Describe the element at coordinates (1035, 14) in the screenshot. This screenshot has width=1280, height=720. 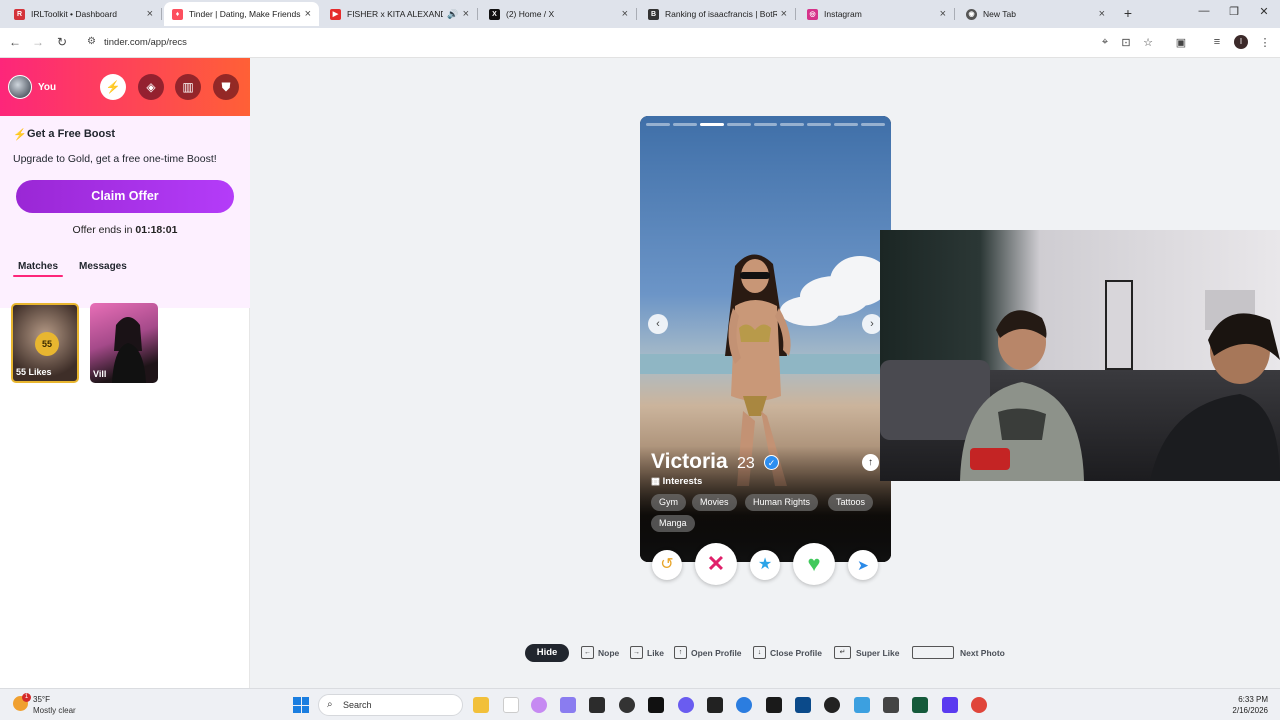
I see `tab-new: ◉ New Tab ×` at that location.